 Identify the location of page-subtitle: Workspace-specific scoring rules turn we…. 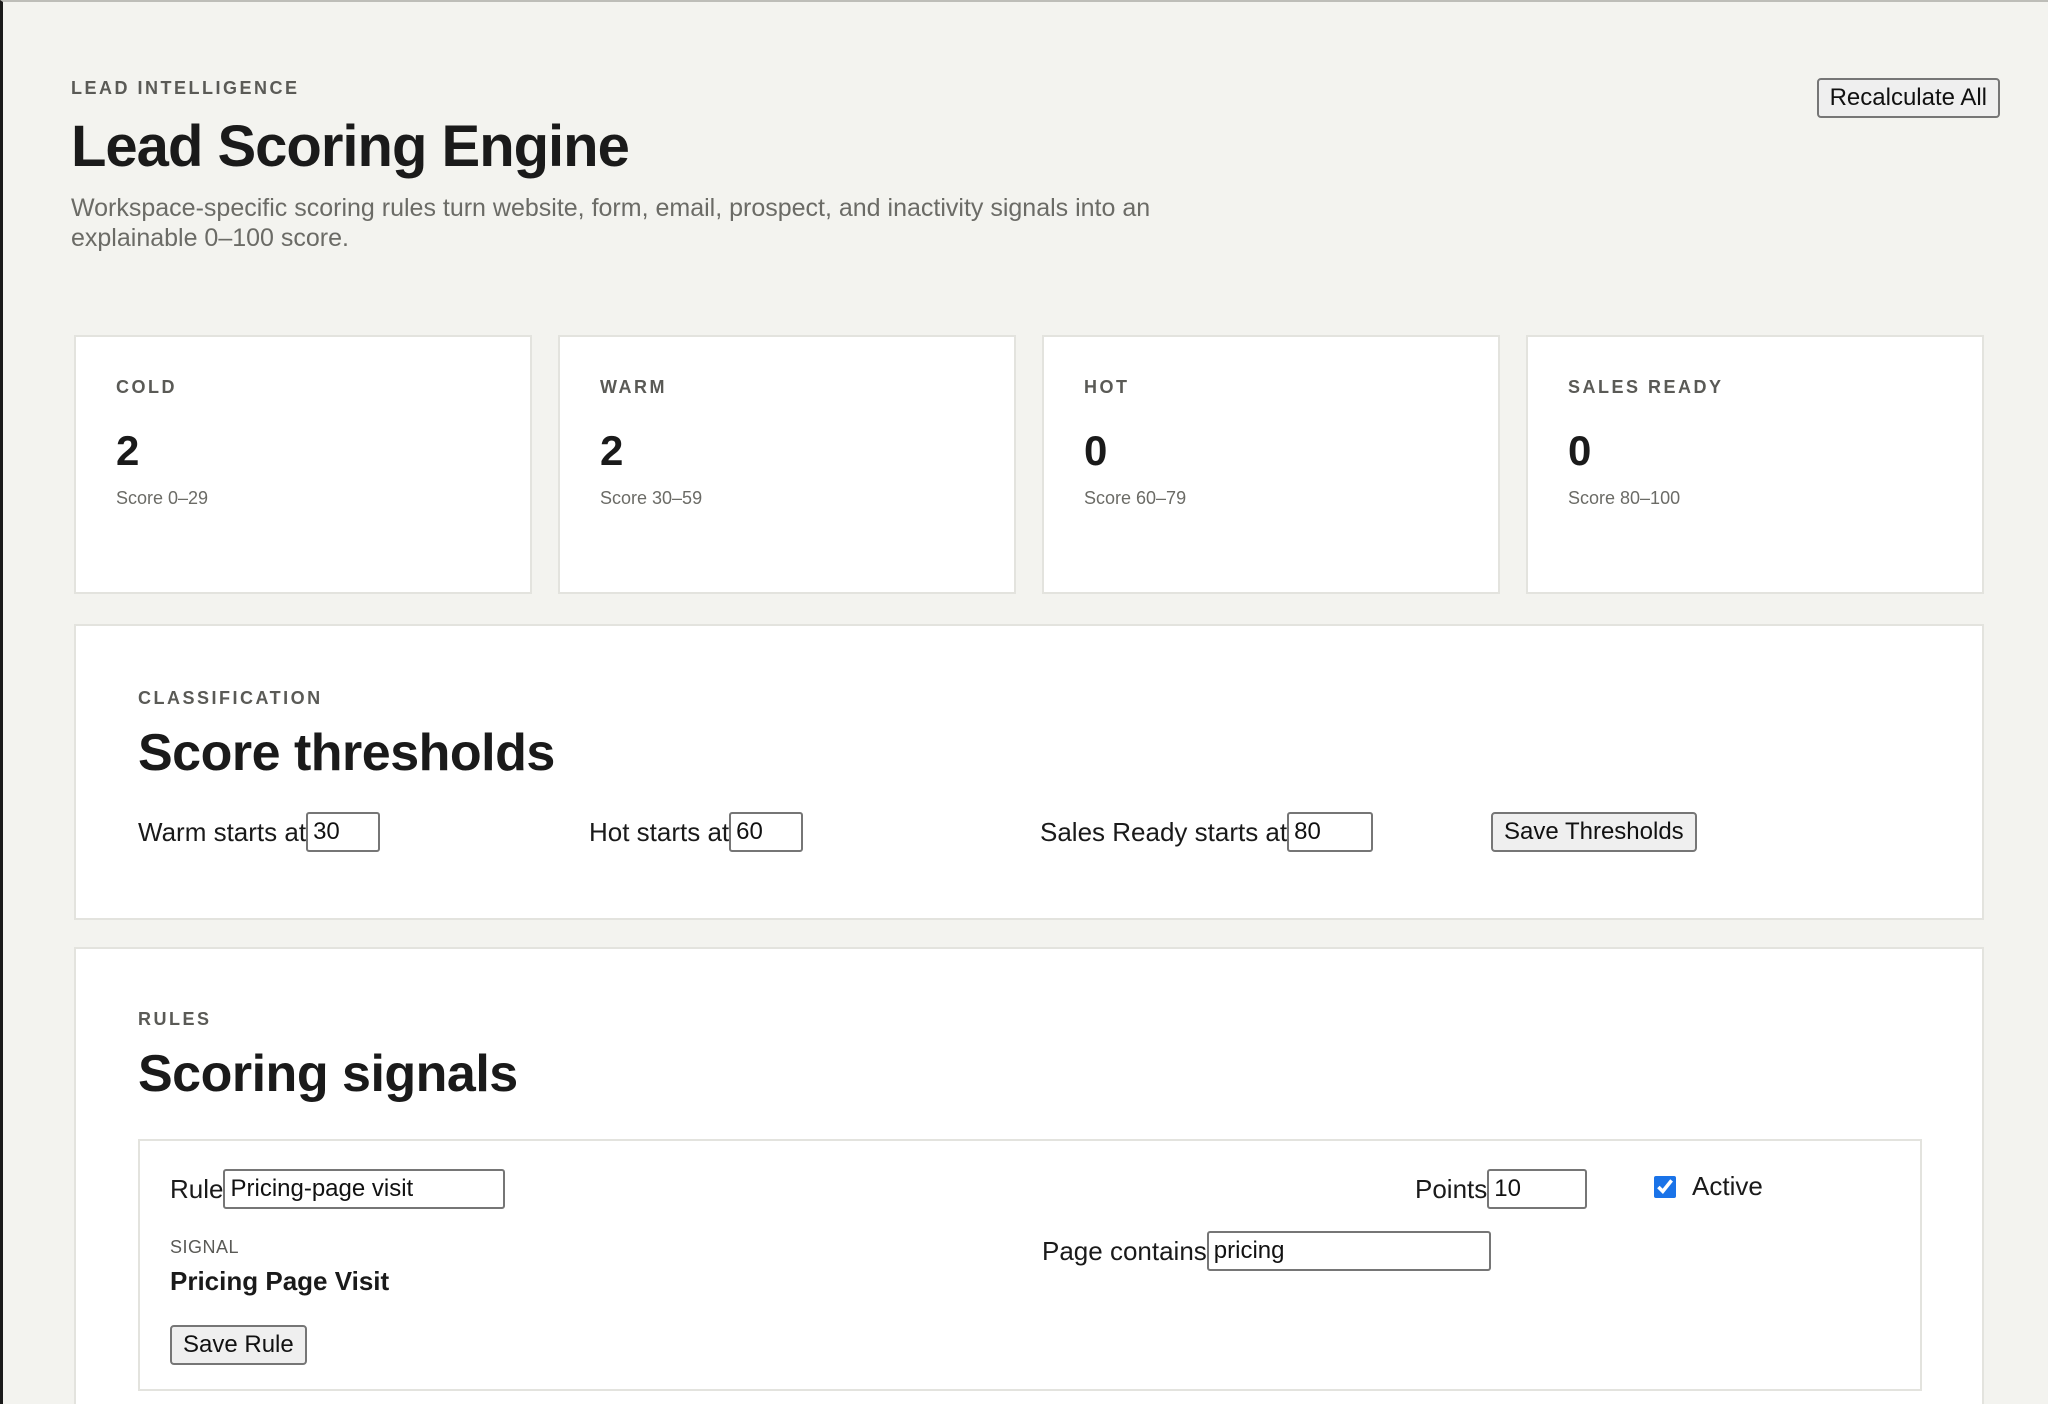
(611, 222).